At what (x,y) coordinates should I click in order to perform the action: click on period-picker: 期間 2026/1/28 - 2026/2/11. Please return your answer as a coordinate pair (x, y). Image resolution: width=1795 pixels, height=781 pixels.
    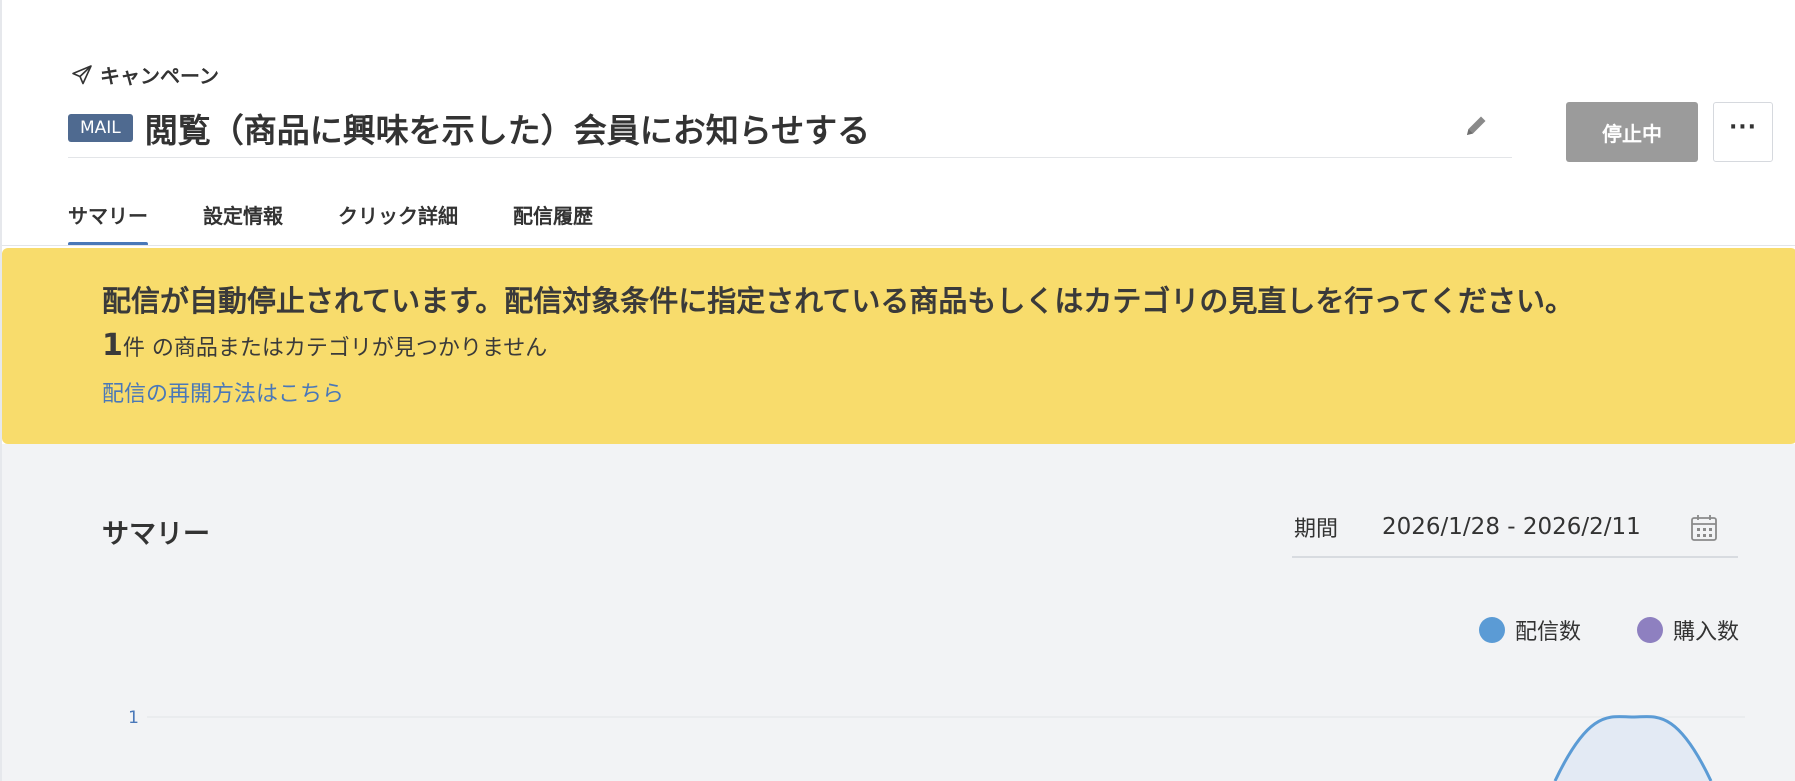
    Looking at the image, I should click on (1515, 528).